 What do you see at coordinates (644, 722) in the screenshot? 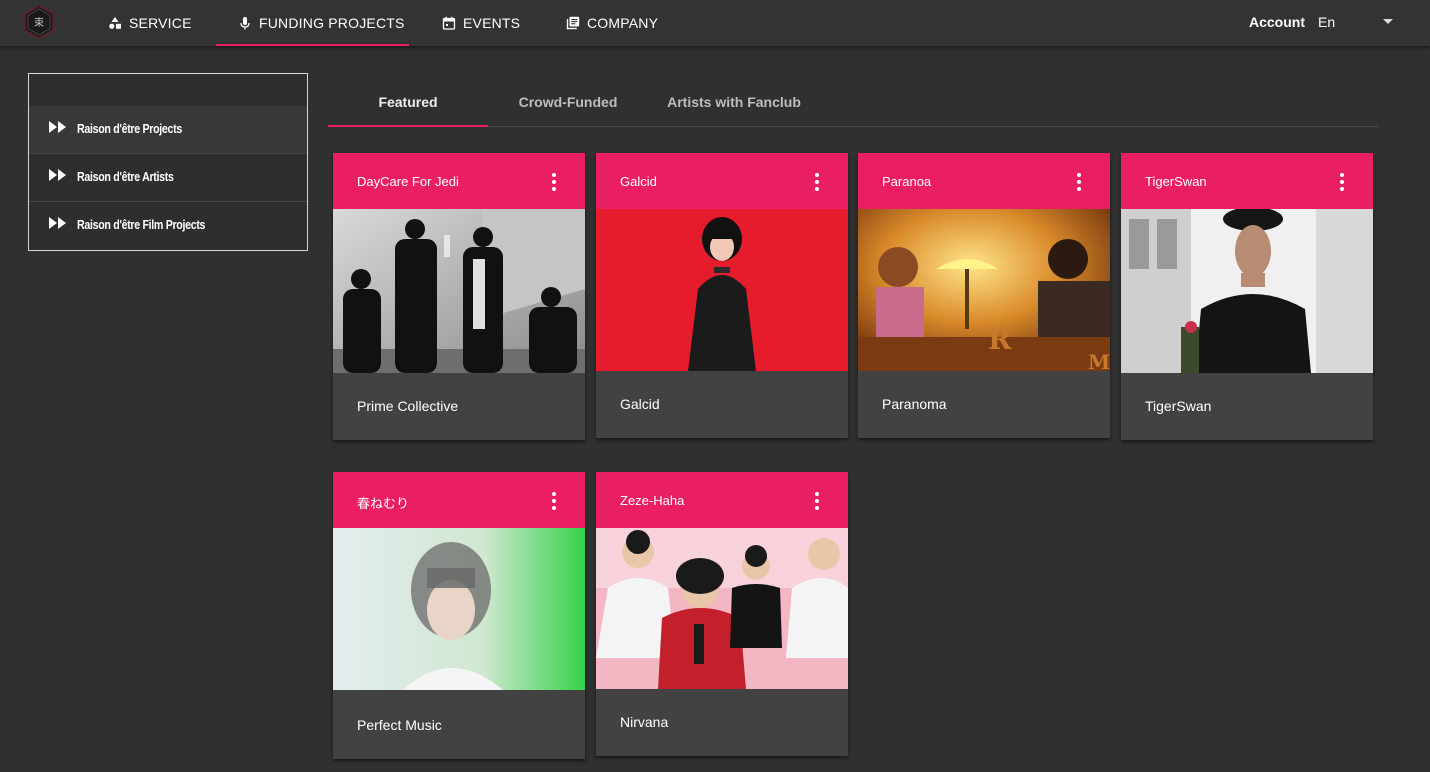
I see `card-caption: Nirvana` at bounding box center [644, 722].